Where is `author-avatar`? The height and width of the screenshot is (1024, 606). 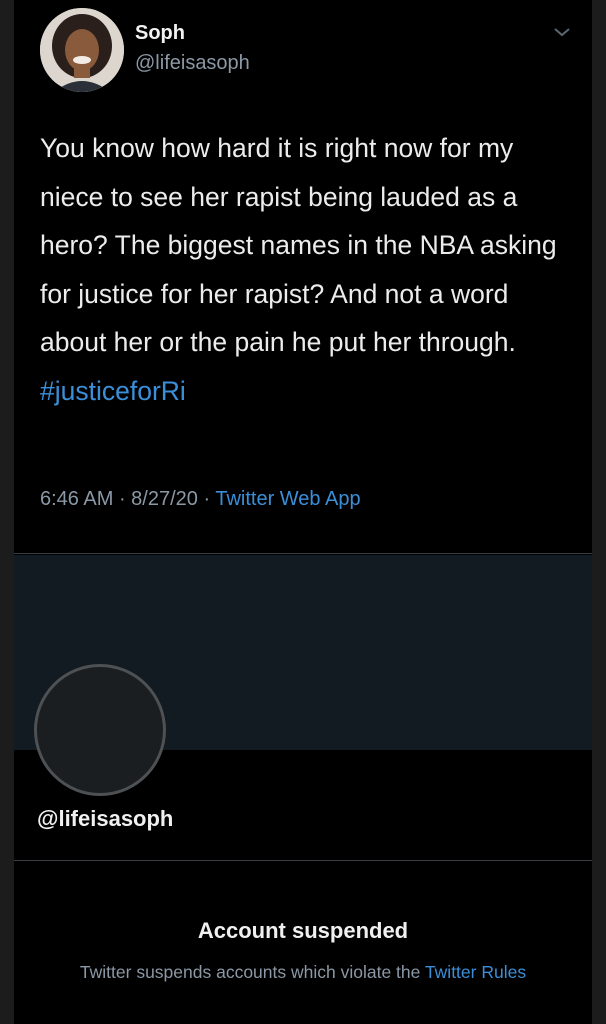 author-avatar is located at coordinates (82, 50).